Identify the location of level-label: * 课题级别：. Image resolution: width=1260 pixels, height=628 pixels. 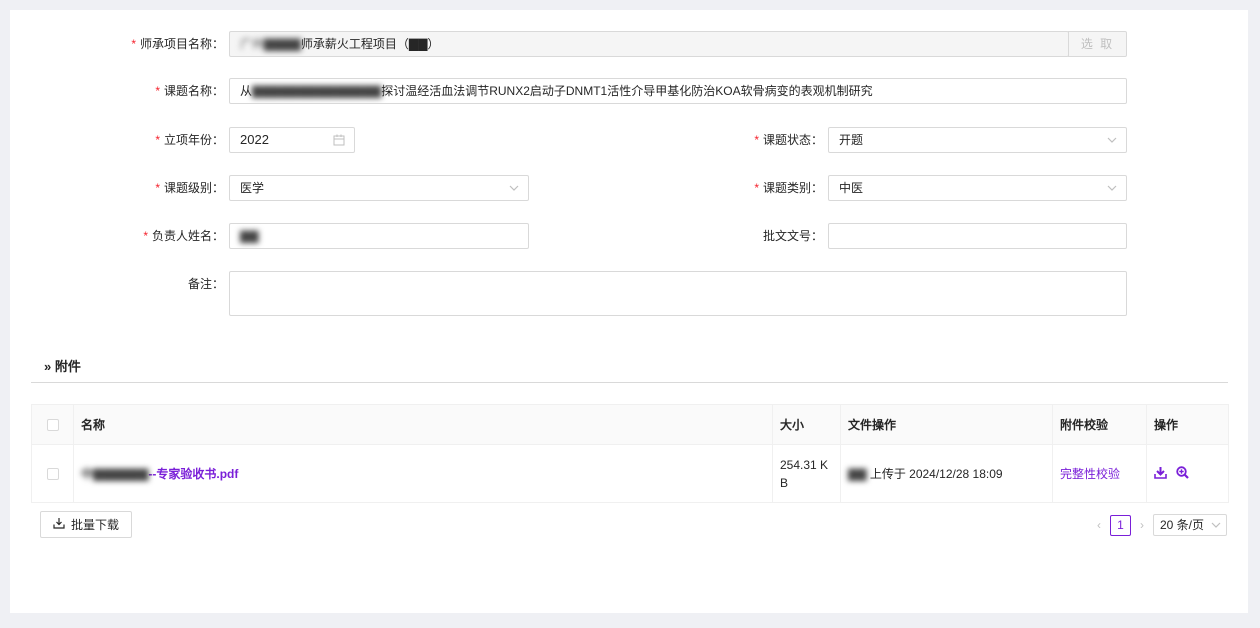
(189, 188).